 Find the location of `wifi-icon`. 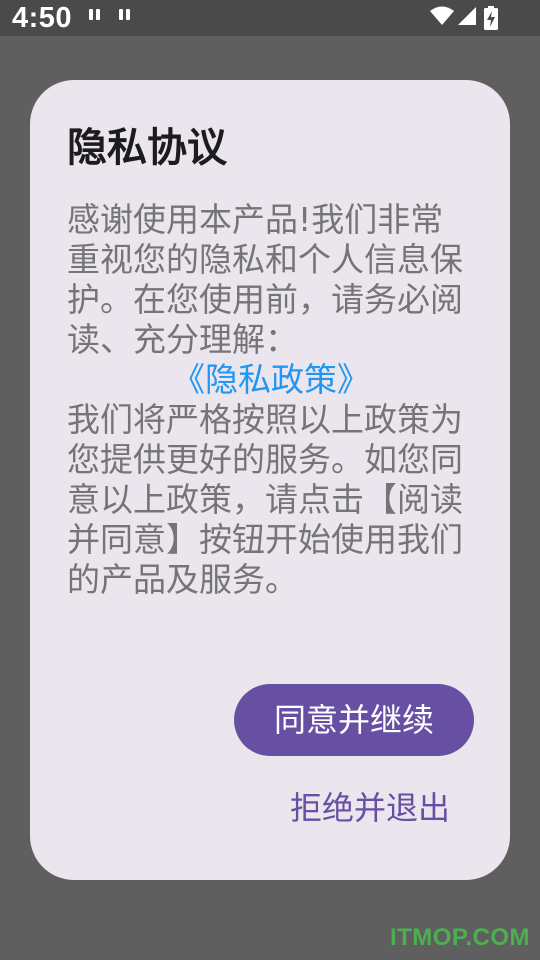

wifi-icon is located at coordinates (442, 15).